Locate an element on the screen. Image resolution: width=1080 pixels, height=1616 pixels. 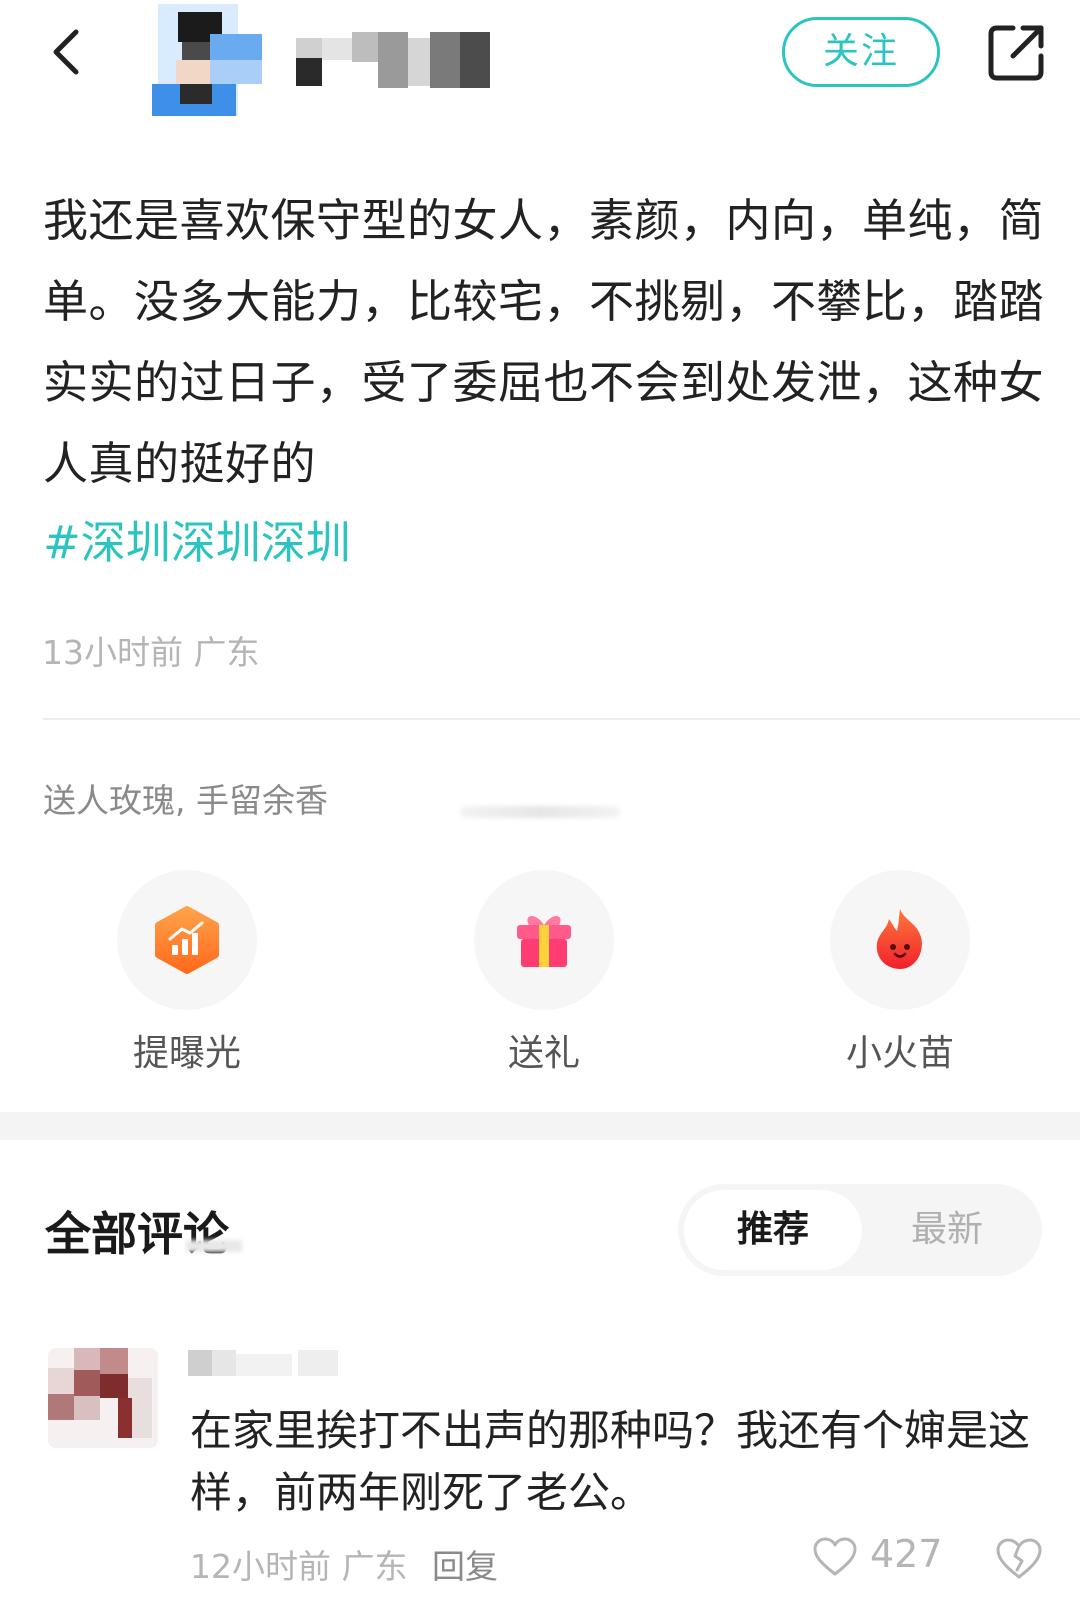
boost-label: 提曝光 is located at coordinates (186, 1053).